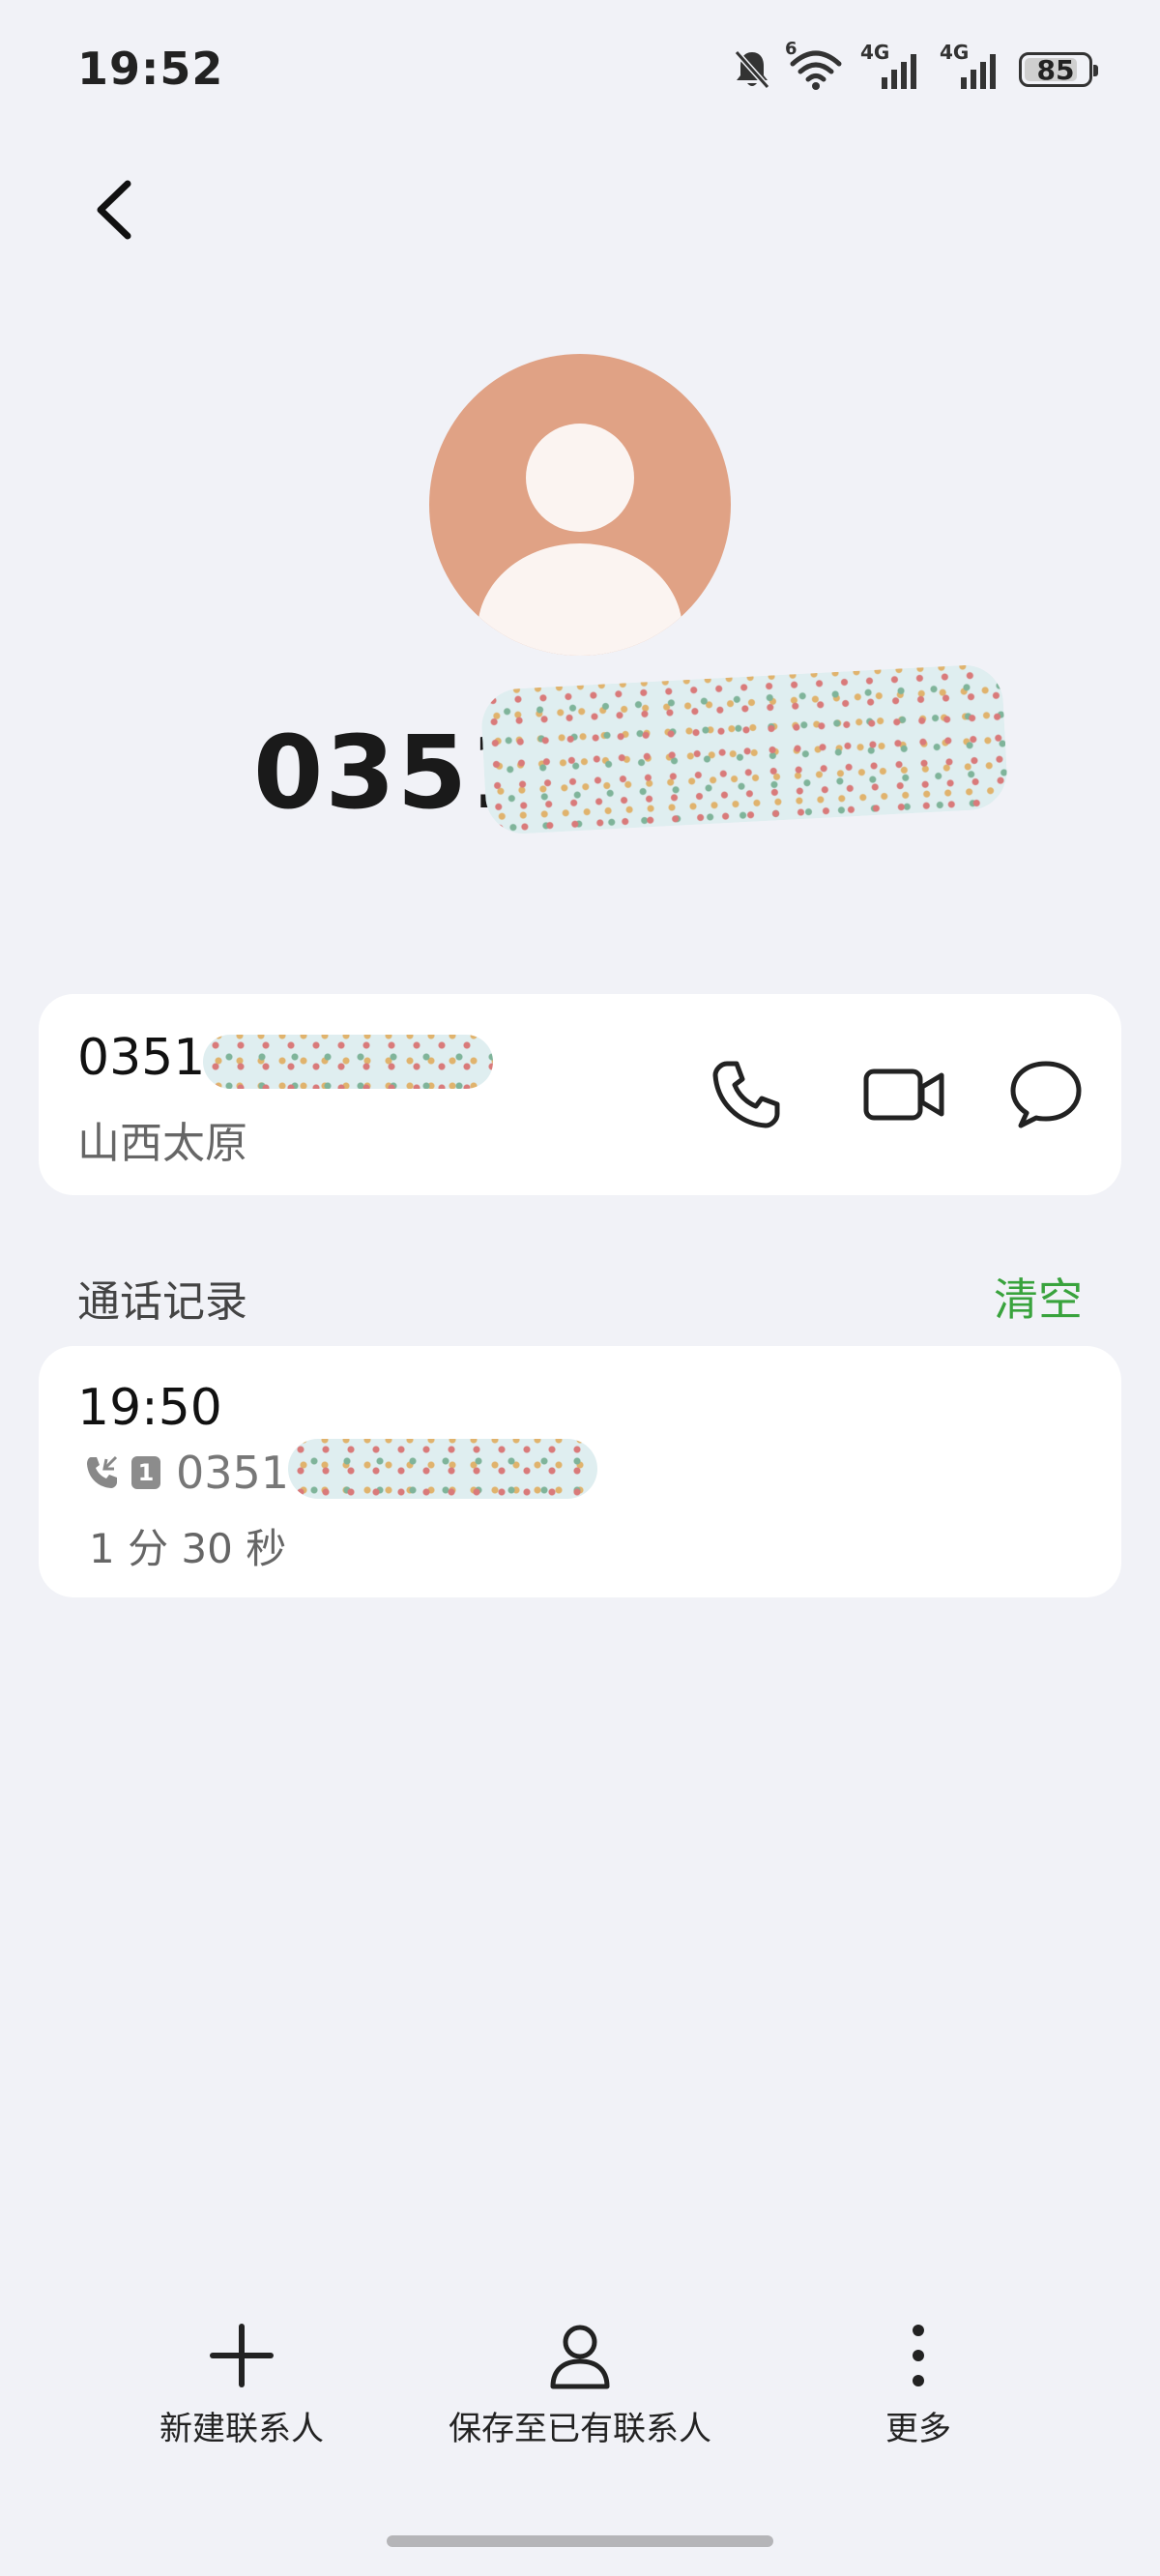 Image resolution: width=1160 pixels, height=2576 pixels. I want to click on status-icons: 6 4G 4G 85, so click(915, 67).